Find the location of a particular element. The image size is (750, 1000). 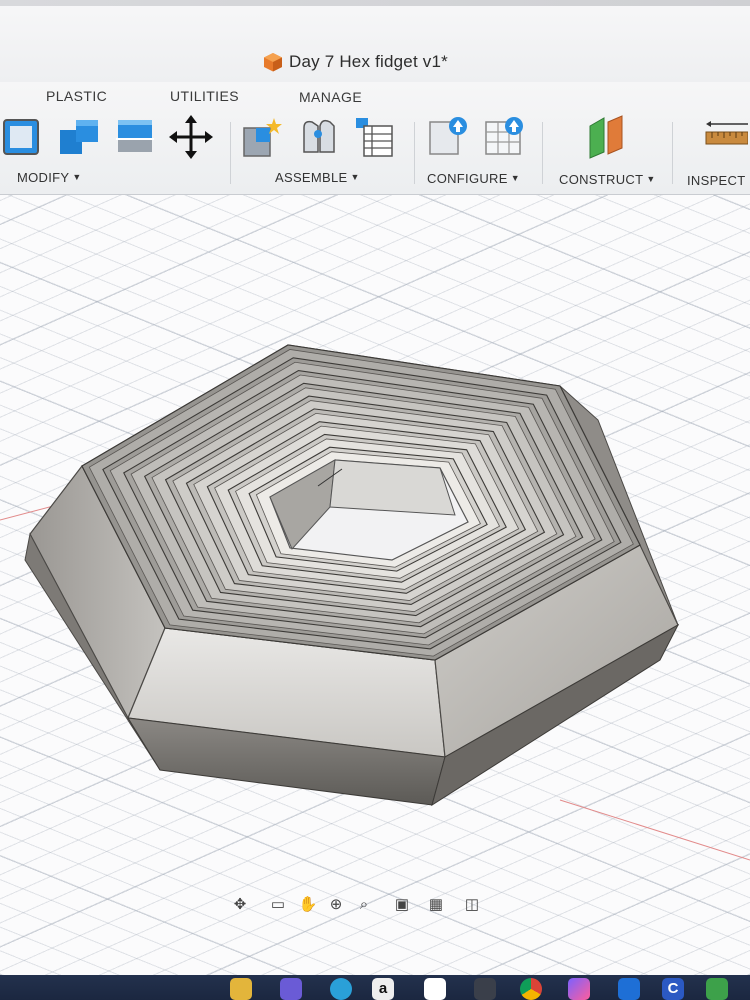

fillet-tool-icon is located at coordinates (79, 136).